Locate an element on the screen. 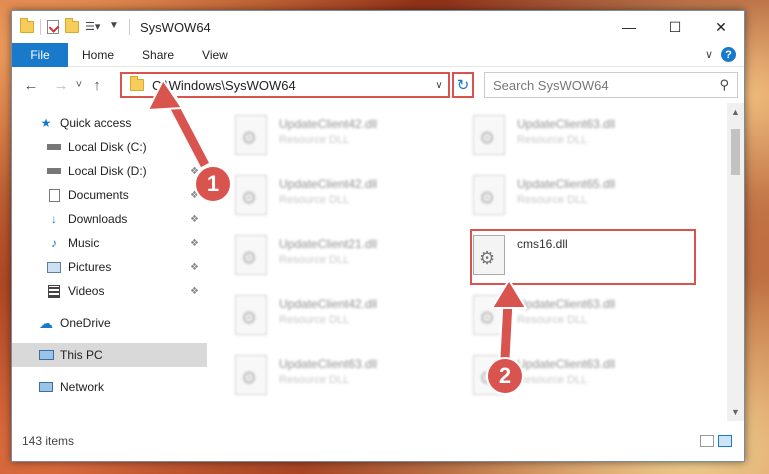 The width and height of the screenshot is (769, 474). sidebar-item-music: ♪ Music ❖ is located at coordinates (109, 243).